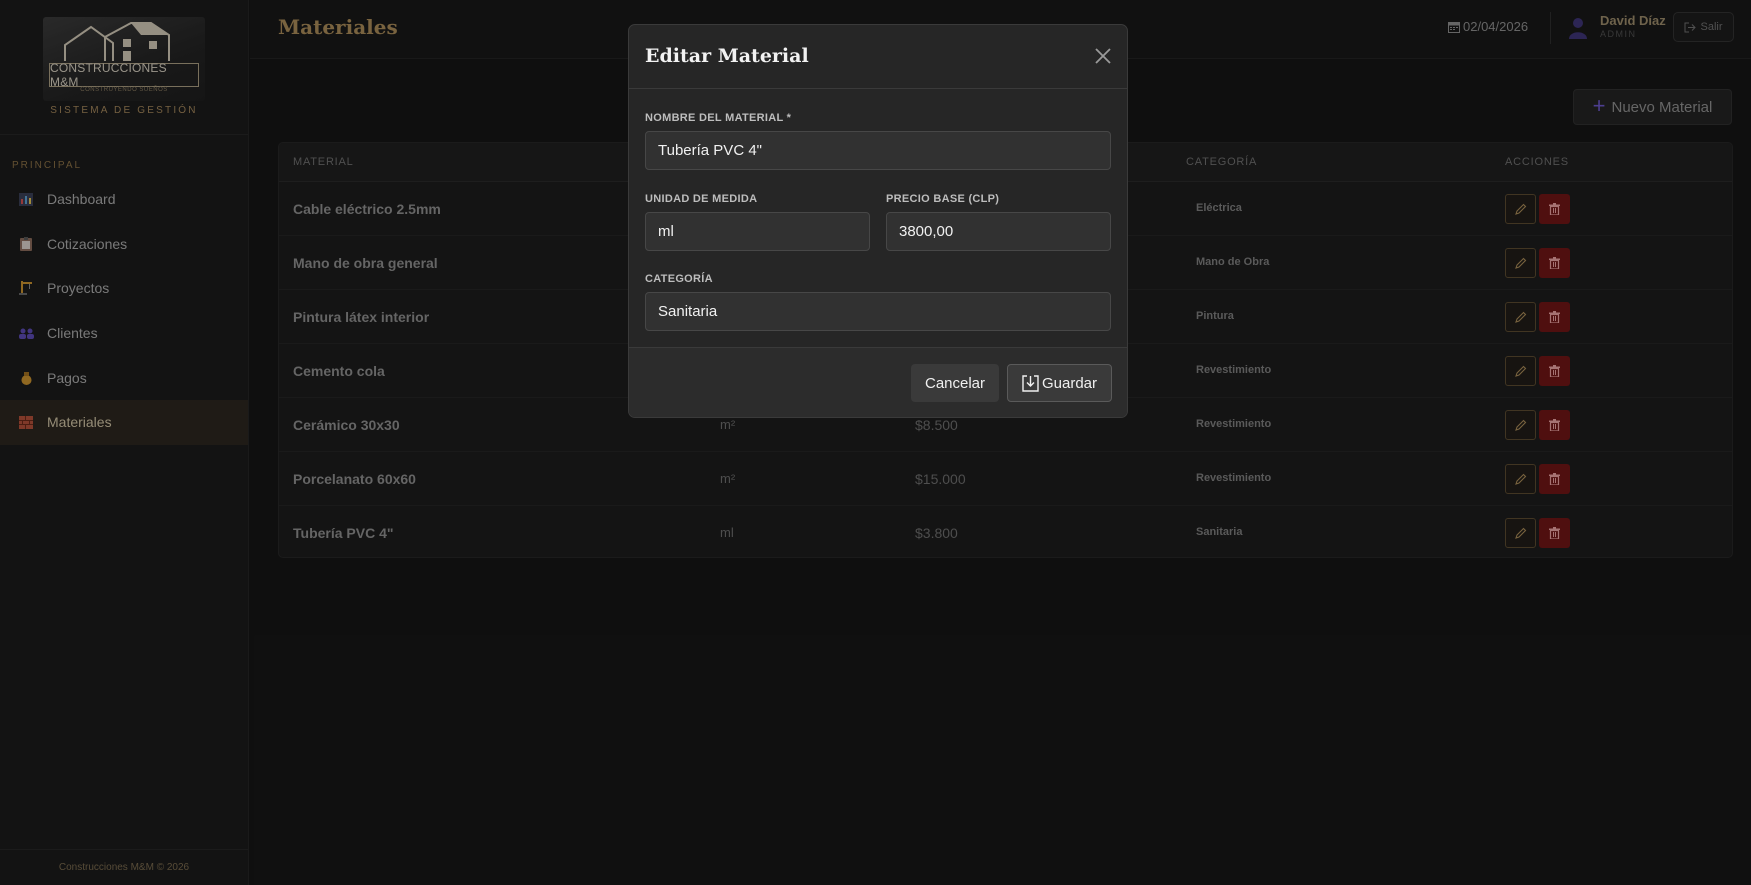 The height and width of the screenshot is (885, 1751). I want to click on save-button: Guardar, so click(1059, 383).